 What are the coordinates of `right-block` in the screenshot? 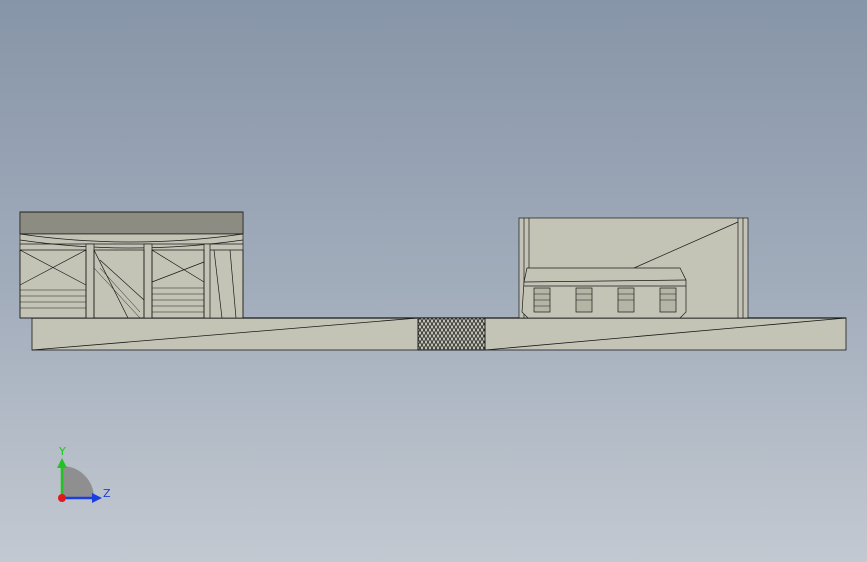 It's located at (633, 268).